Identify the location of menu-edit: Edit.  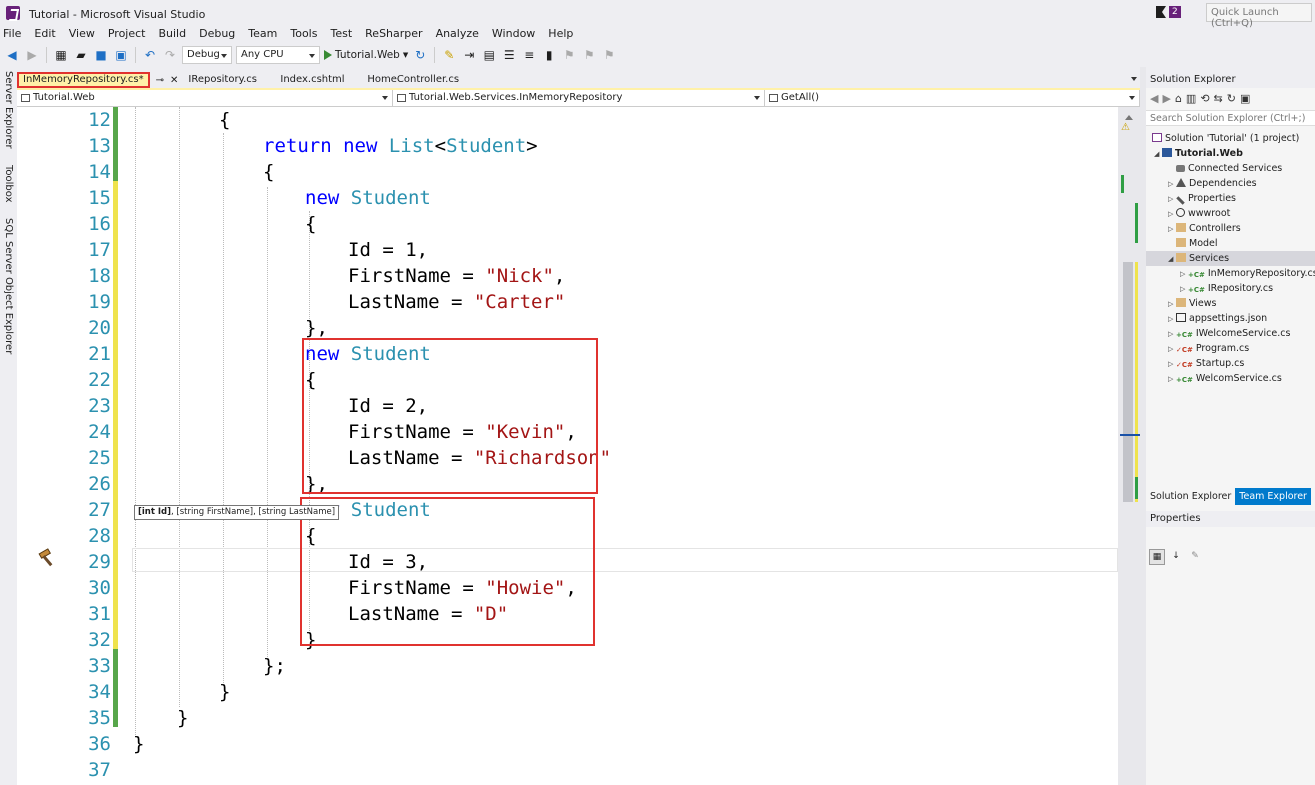
(46, 35).